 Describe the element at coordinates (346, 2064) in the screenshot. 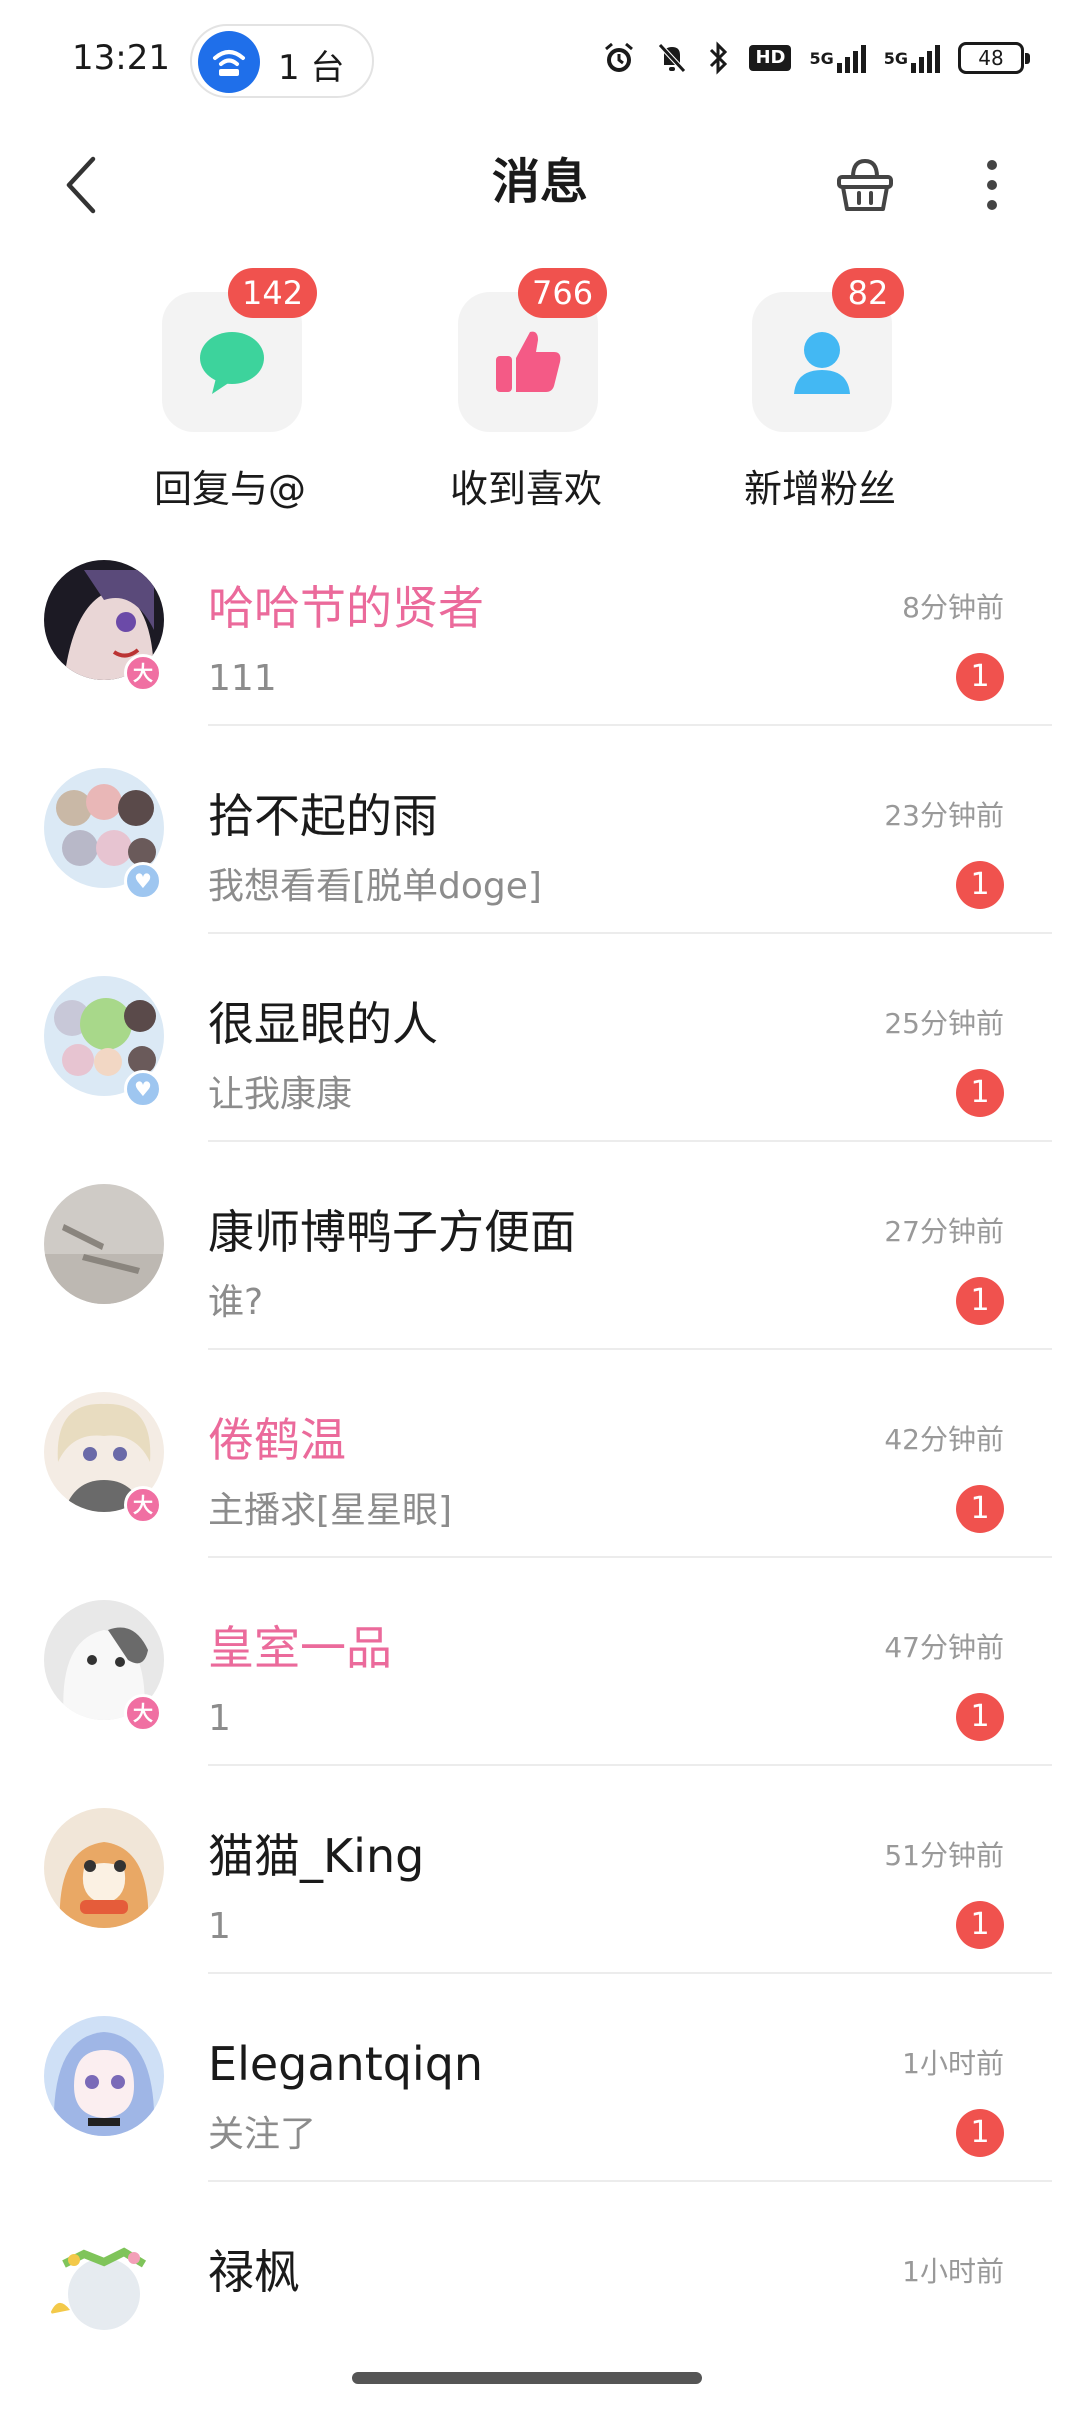

I see `sender-name: Elegantqiqn` at that location.